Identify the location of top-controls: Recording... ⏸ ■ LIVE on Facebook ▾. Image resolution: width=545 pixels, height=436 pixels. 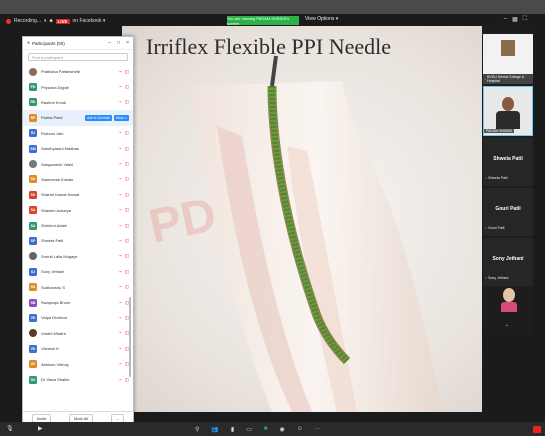
(55, 21).